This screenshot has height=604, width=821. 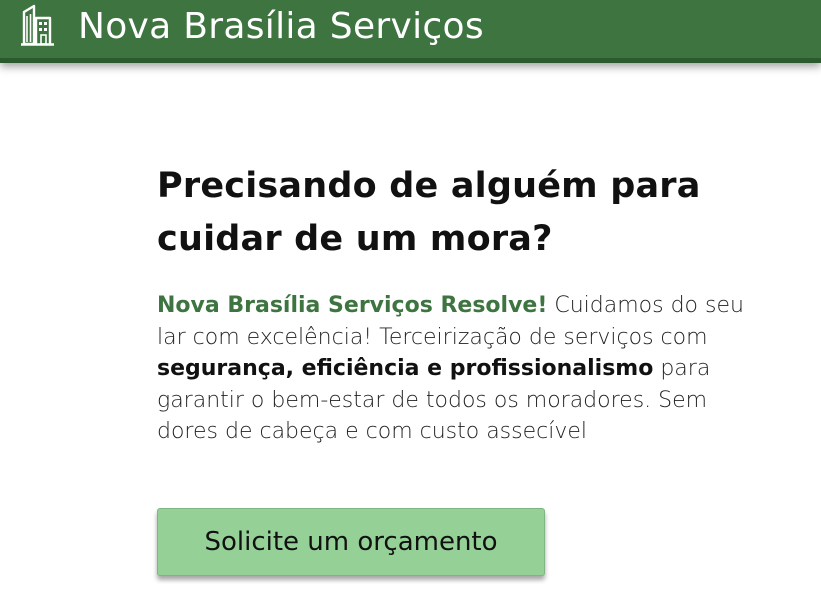 I want to click on intro-brand-highlight: Nova Brasília Serviços Resolve!, so click(x=352, y=305).